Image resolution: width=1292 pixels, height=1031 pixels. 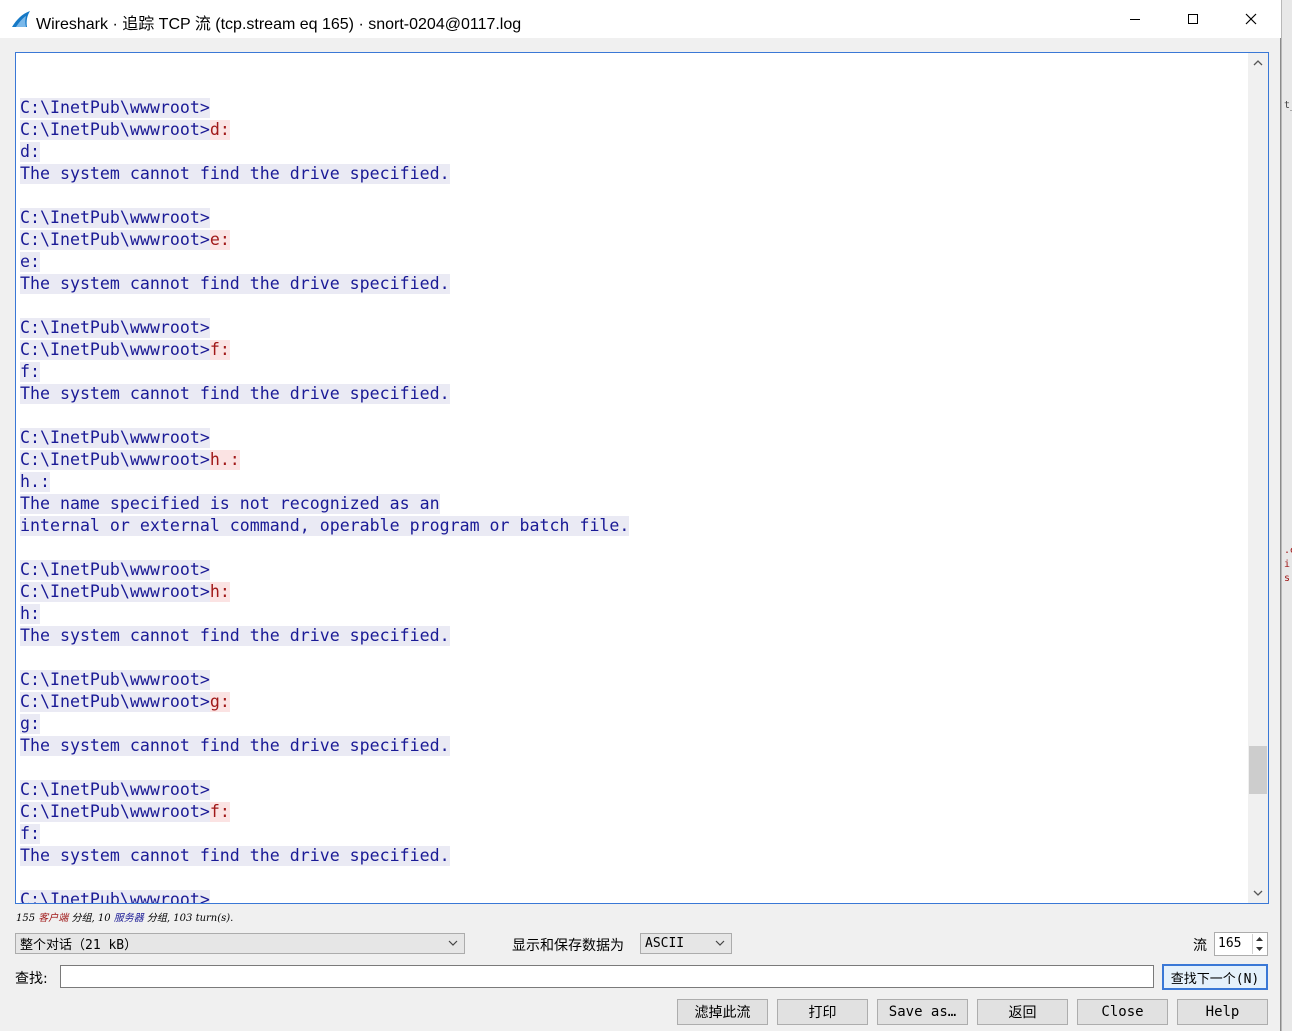 What do you see at coordinates (1286, 515) in the screenshot?
I see `background-window-edge: t_ .e i. s.` at bounding box center [1286, 515].